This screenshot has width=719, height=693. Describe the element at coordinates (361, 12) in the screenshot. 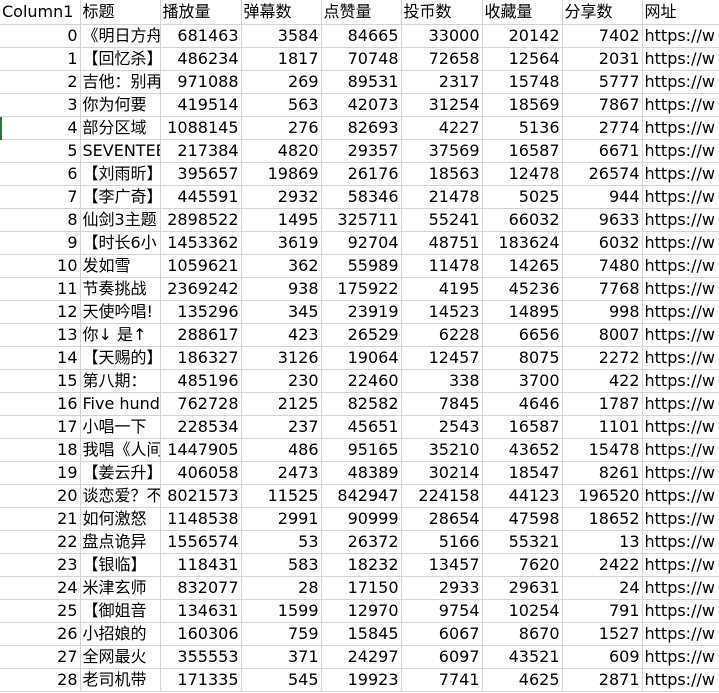

I see `header-cell-likes: 点赞量` at that location.